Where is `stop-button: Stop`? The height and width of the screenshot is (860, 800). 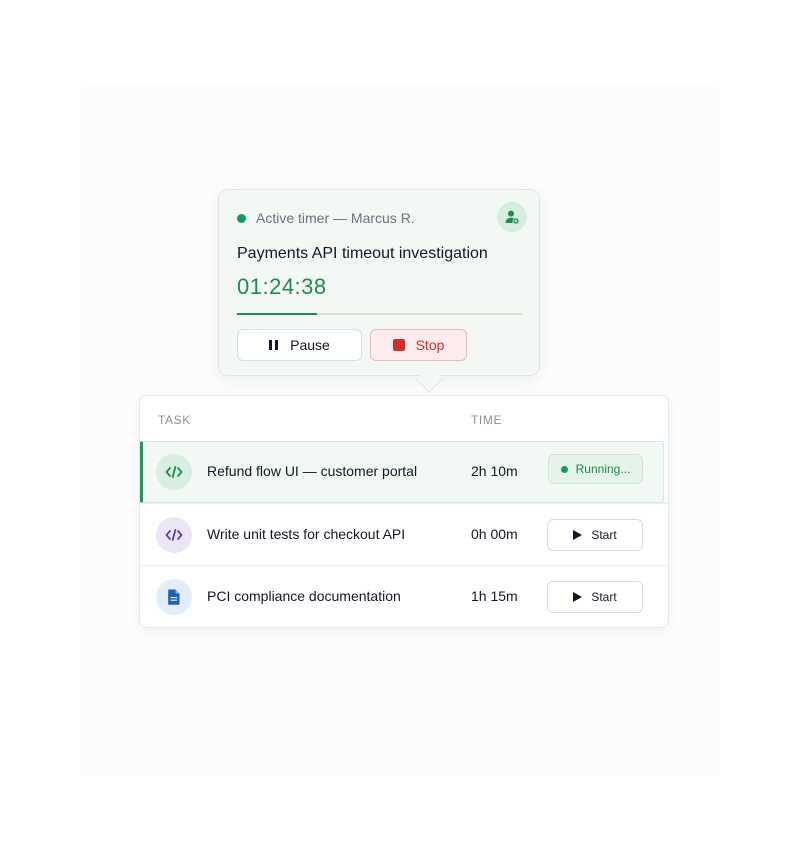 stop-button: Stop is located at coordinates (418, 345).